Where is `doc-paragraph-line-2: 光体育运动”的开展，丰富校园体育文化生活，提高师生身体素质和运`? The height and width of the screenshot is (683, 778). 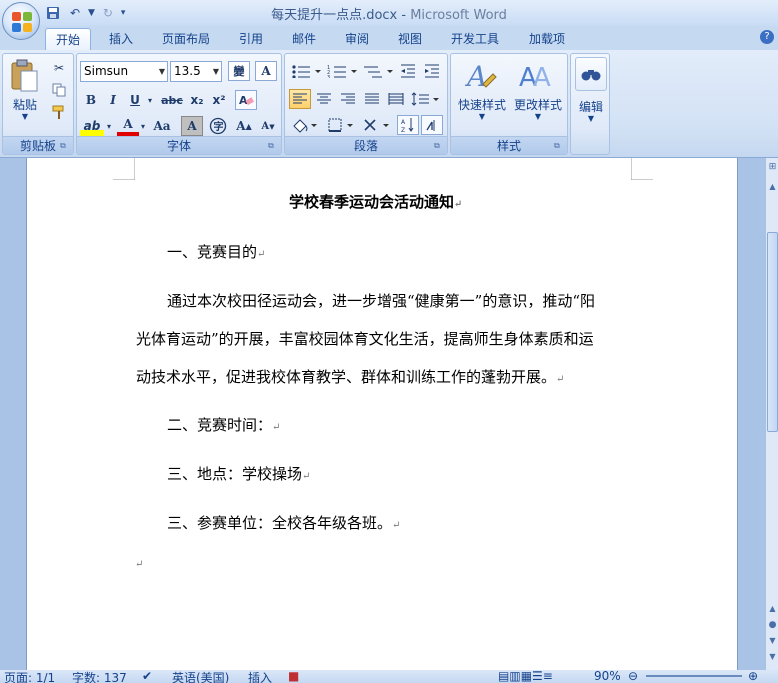 doc-paragraph-line-2: 光体育运动”的开展，丰富校园体育文化生活，提高师生身体素质和运 is located at coordinates (365, 338).